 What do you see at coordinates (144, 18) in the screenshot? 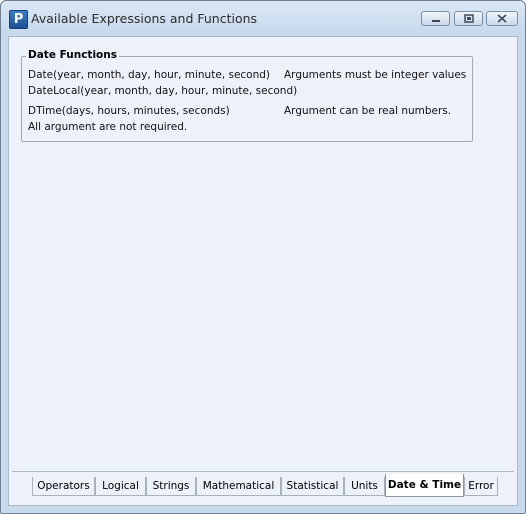
I see `window-title: Available Expressions and Functions` at bounding box center [144, 18].